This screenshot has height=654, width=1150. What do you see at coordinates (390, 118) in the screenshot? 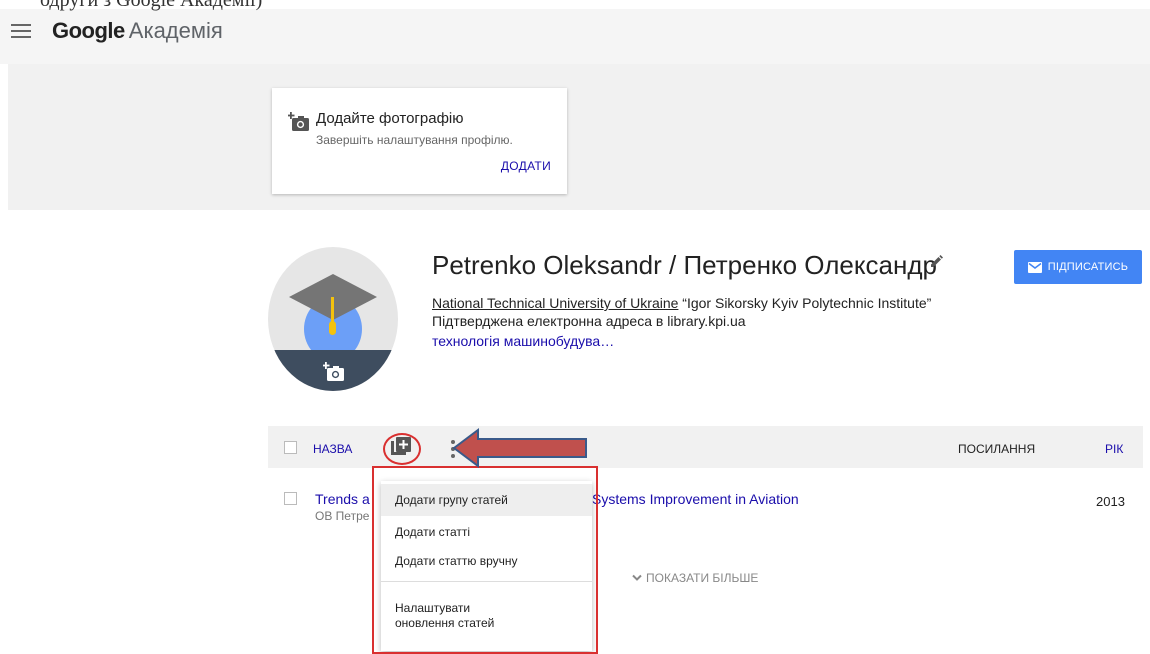
I see `add-photo-title: Додайте фотографію` at bounding box center [390, 118].